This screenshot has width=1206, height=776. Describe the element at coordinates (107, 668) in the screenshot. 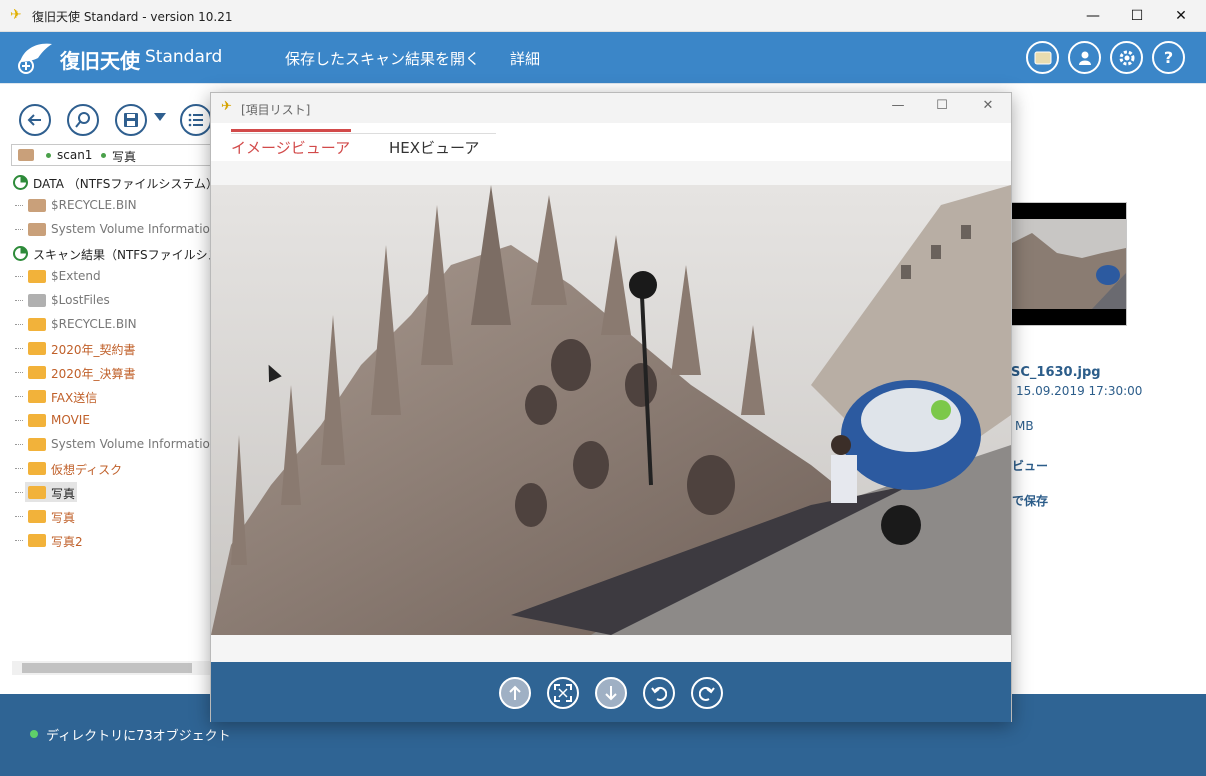

I see `scrollbar-thumb` at that location.